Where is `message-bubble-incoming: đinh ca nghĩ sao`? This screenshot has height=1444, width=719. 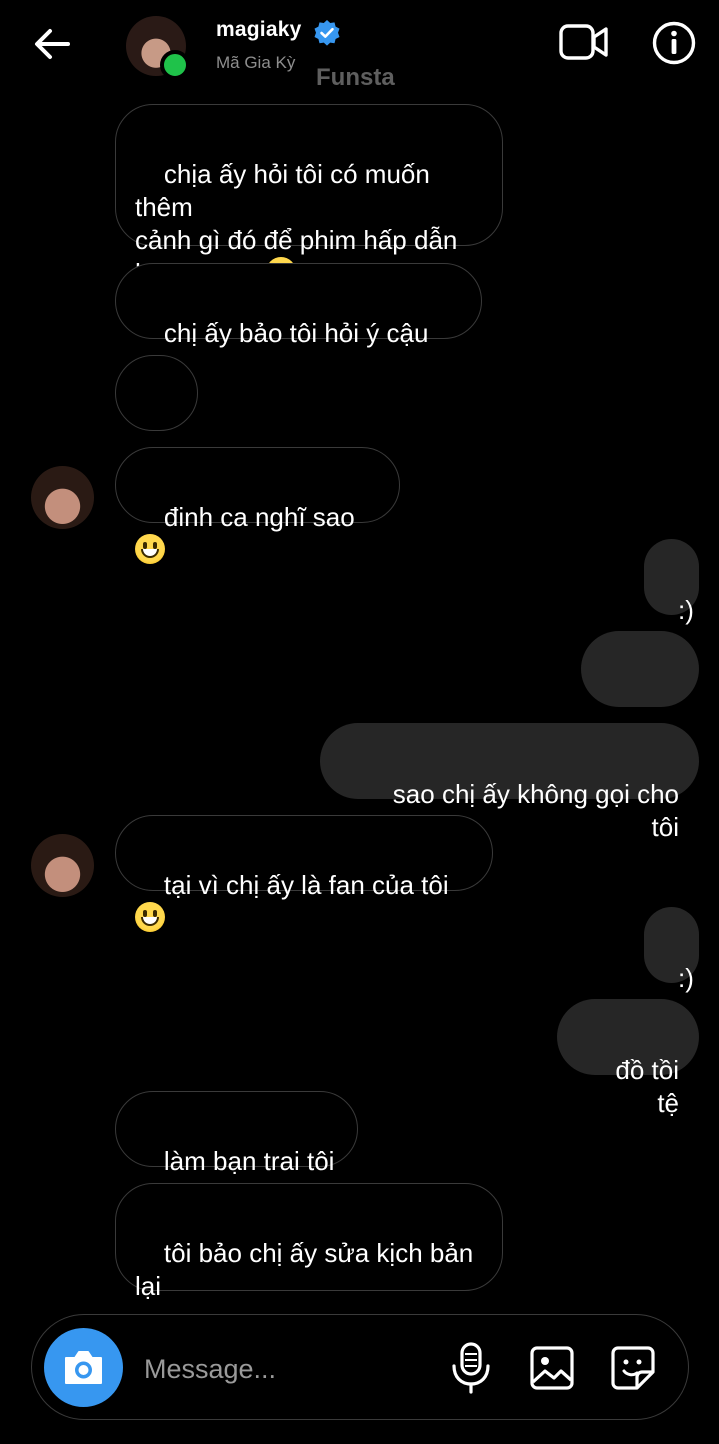 message-bubble-incoming: đinh ca nghĩ sao is located at coordinates (257, 505).